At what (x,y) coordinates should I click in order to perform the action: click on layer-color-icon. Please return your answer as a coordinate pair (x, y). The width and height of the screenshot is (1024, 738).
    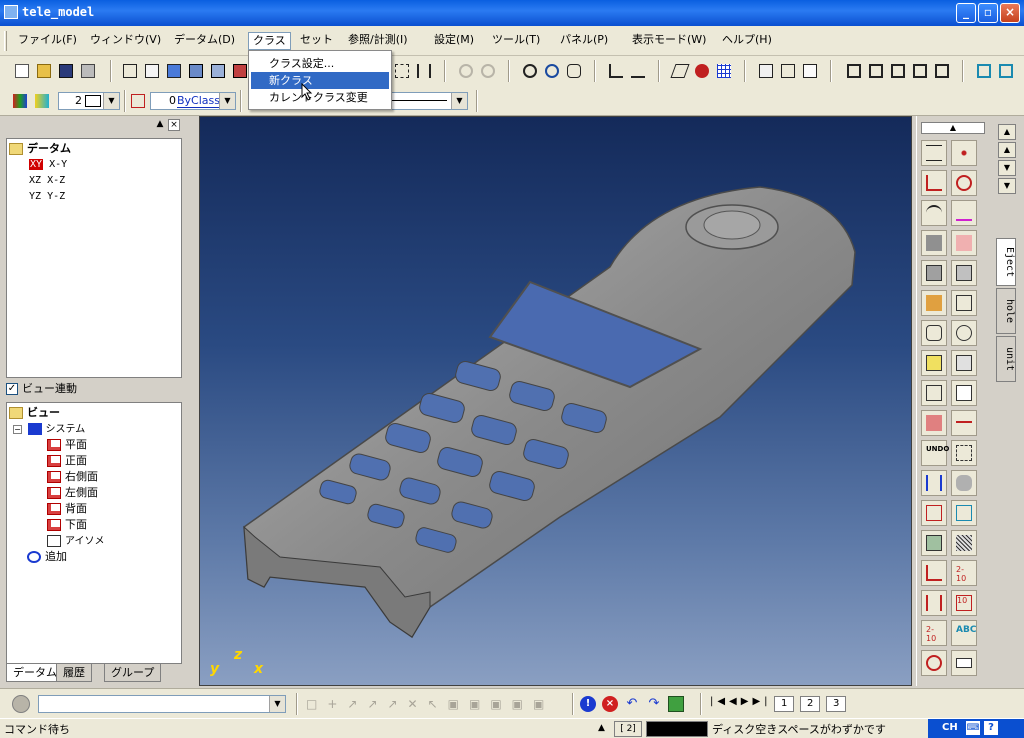
    Looking at the image, I should click on (20, 101).